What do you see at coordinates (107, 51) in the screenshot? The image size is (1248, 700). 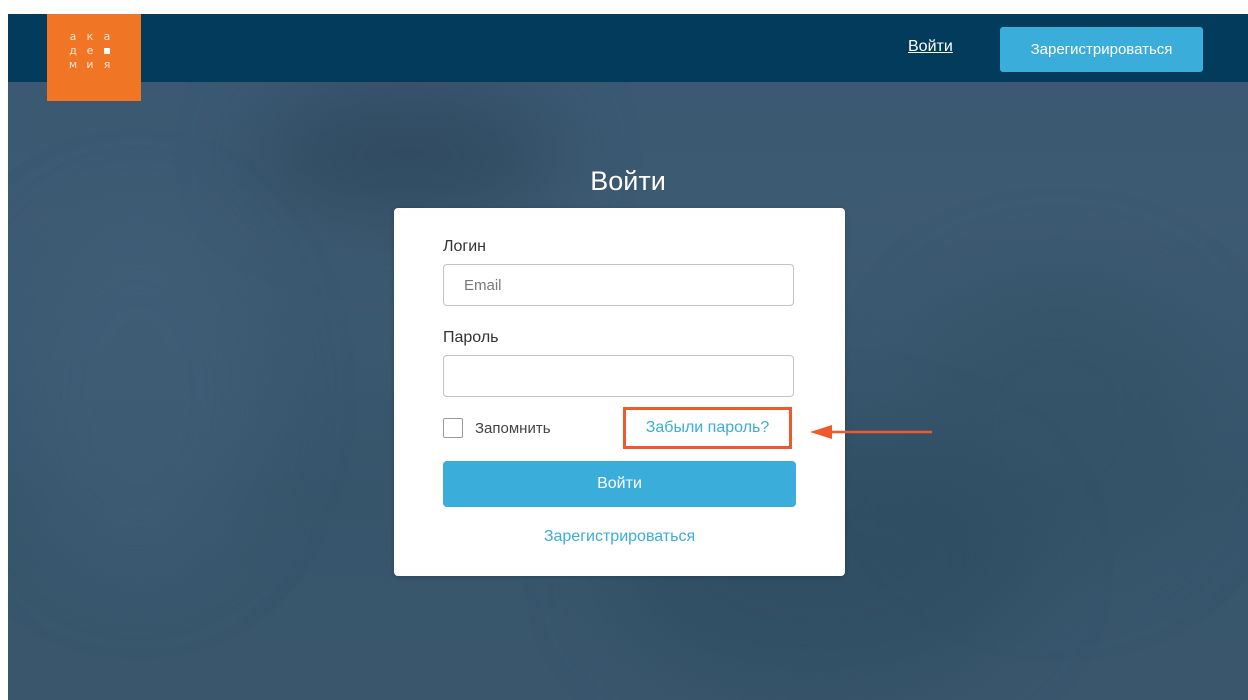 I see `logo-square-icon` at bounding box center [107, 51].